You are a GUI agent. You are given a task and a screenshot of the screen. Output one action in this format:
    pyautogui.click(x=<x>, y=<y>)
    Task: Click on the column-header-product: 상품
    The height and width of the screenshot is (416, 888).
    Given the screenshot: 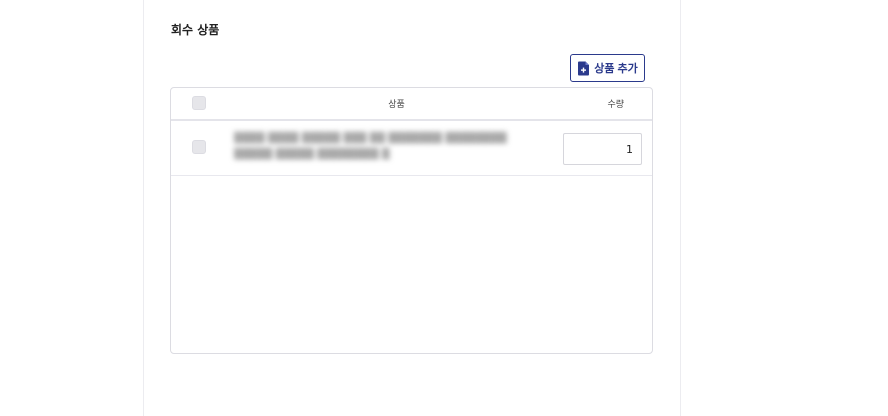 What is the action you would take?
    pyautogui.click(x=396, y=105)
    